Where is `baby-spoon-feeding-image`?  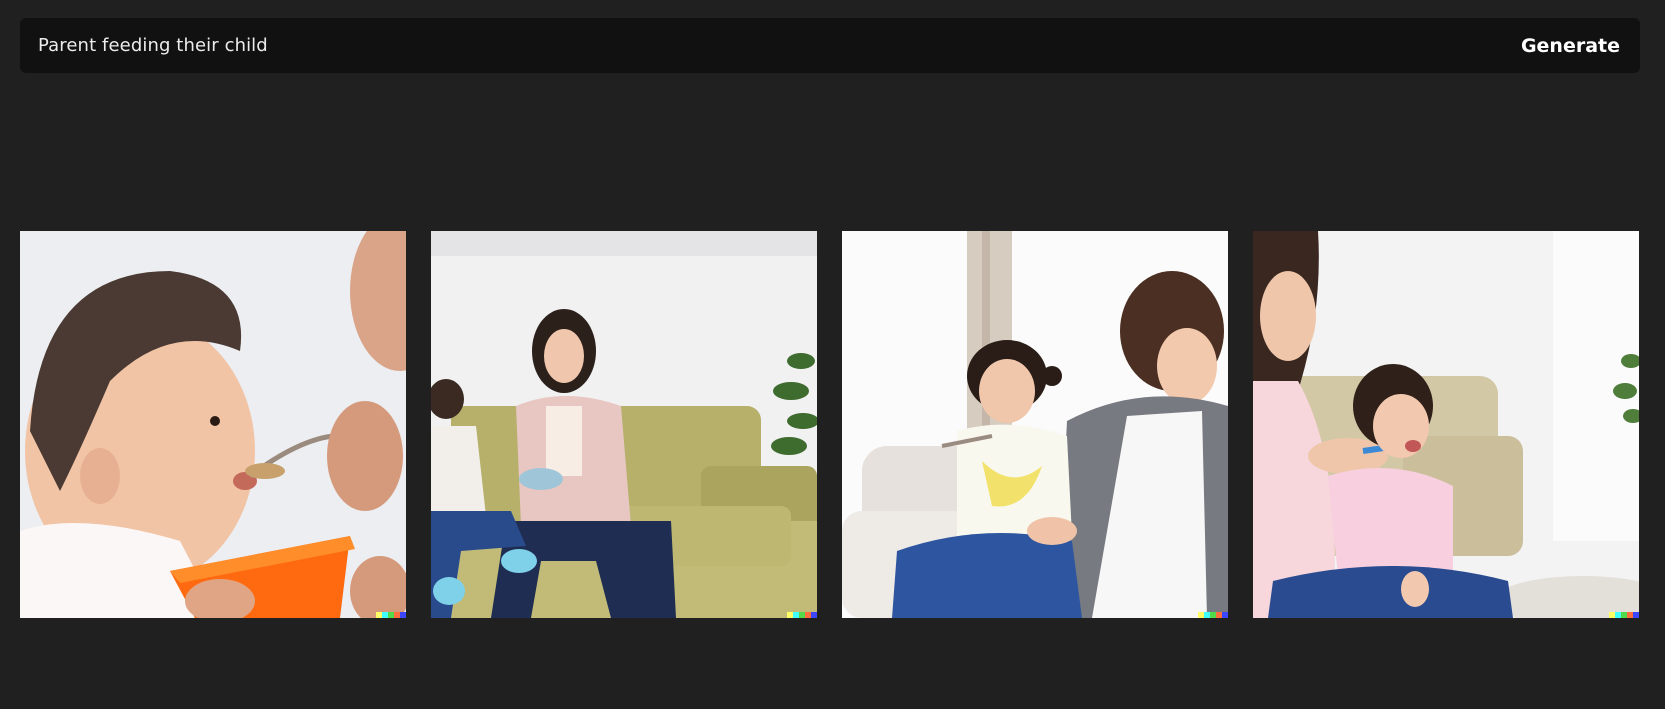 baby-spoon-feeding-image is located at coordinates (213, 424).